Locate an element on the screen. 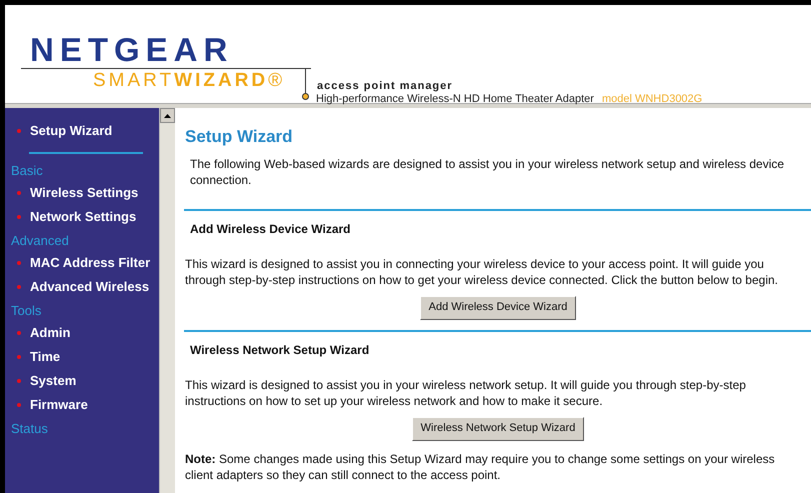 This screenshot has width=811, height=493. scrollbar is located at coordinates (167, 300).